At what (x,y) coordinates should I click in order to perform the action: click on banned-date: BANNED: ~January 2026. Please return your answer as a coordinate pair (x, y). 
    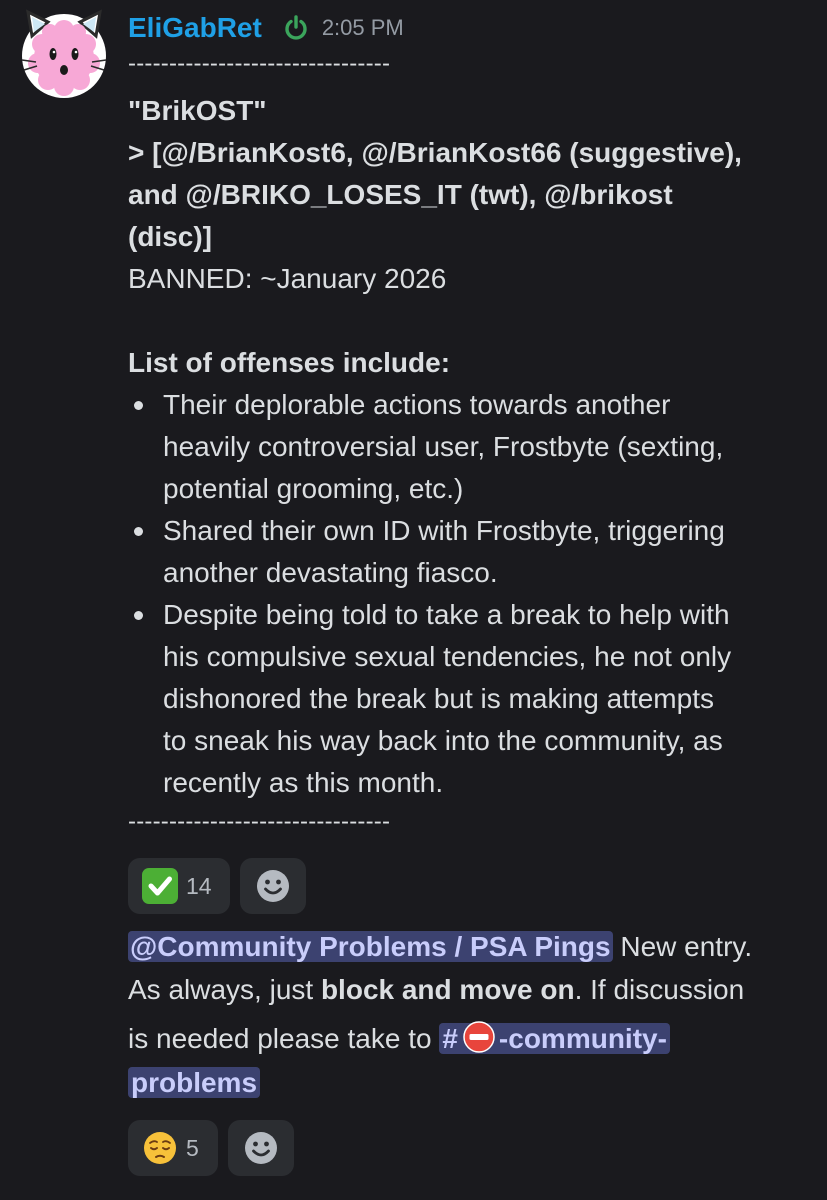
    Looking at the image, I should click on (287, 278).